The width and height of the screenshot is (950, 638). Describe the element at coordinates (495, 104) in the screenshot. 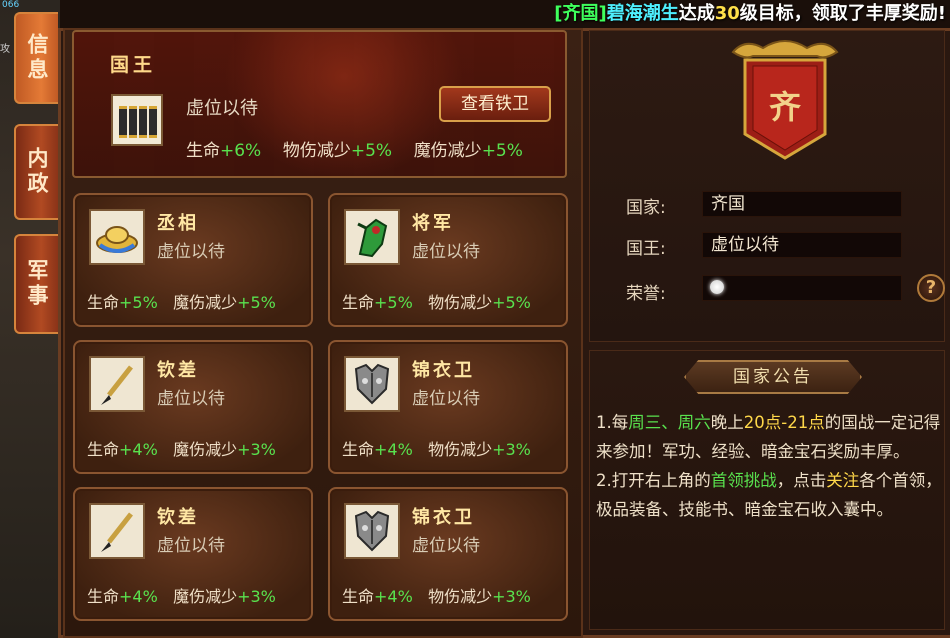

I see `view-guards-button: 查看铁卫` at that location.